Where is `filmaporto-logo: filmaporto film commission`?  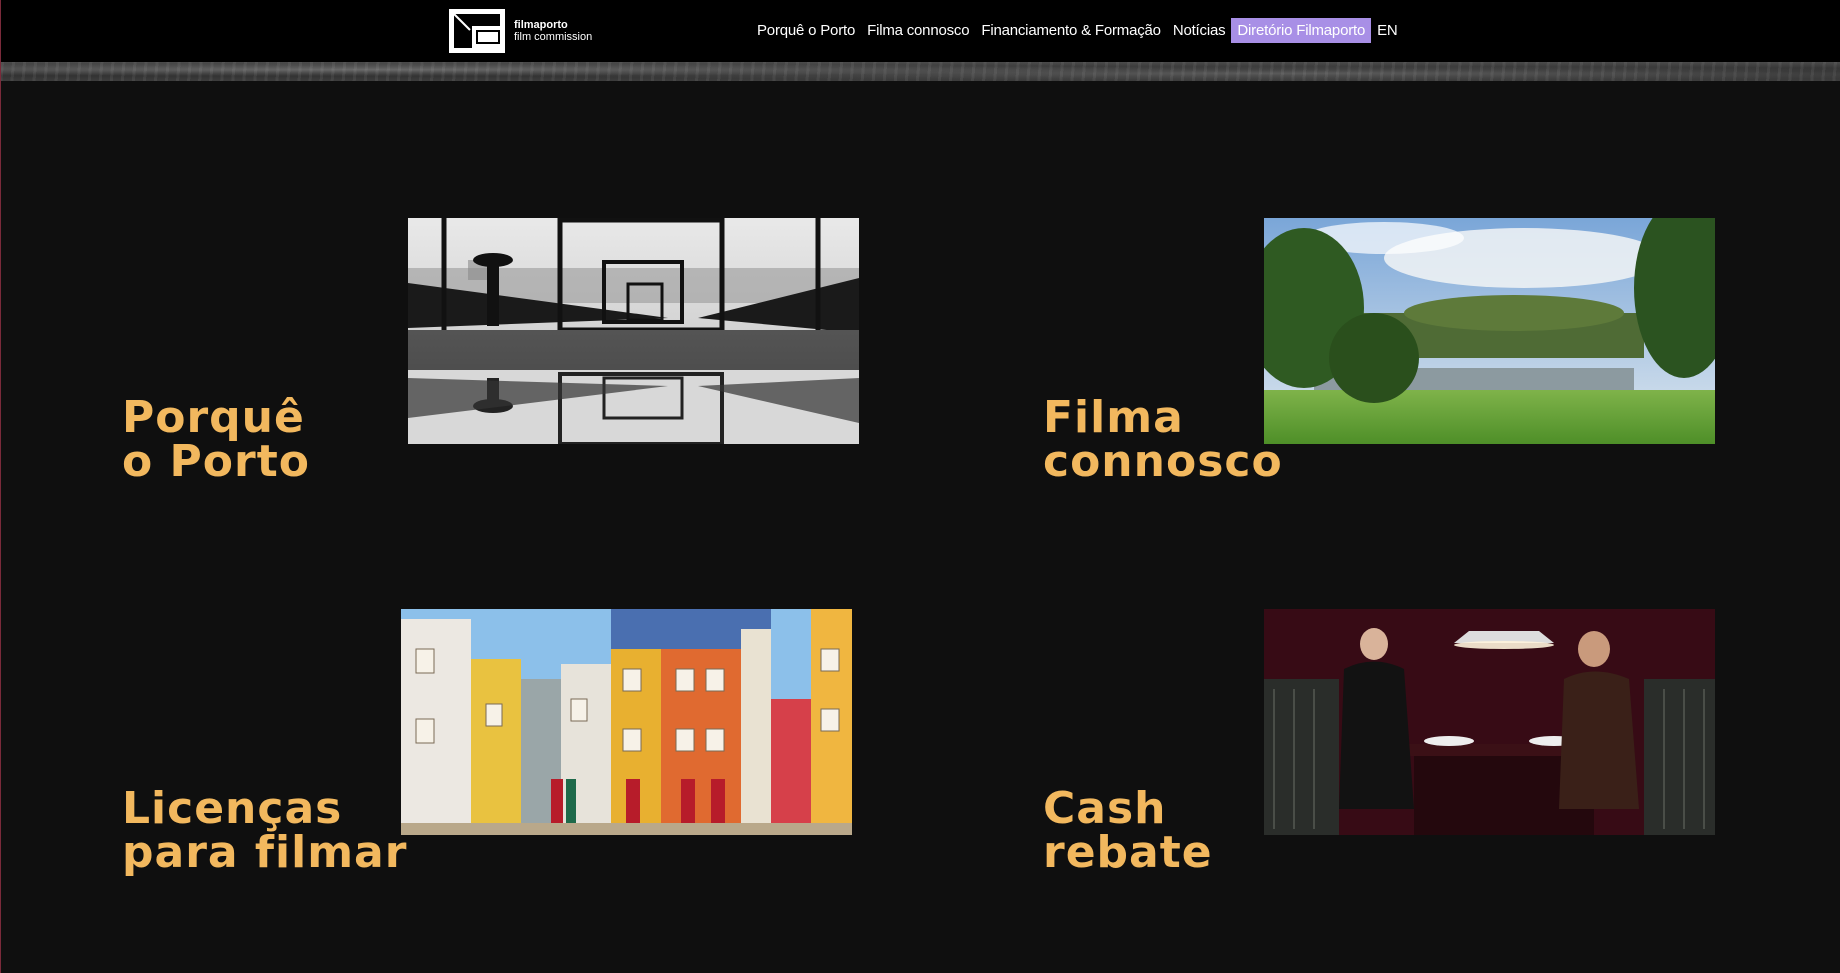 filmaporto-logo: filmaporto film commission is located at coordinates (520, 31).